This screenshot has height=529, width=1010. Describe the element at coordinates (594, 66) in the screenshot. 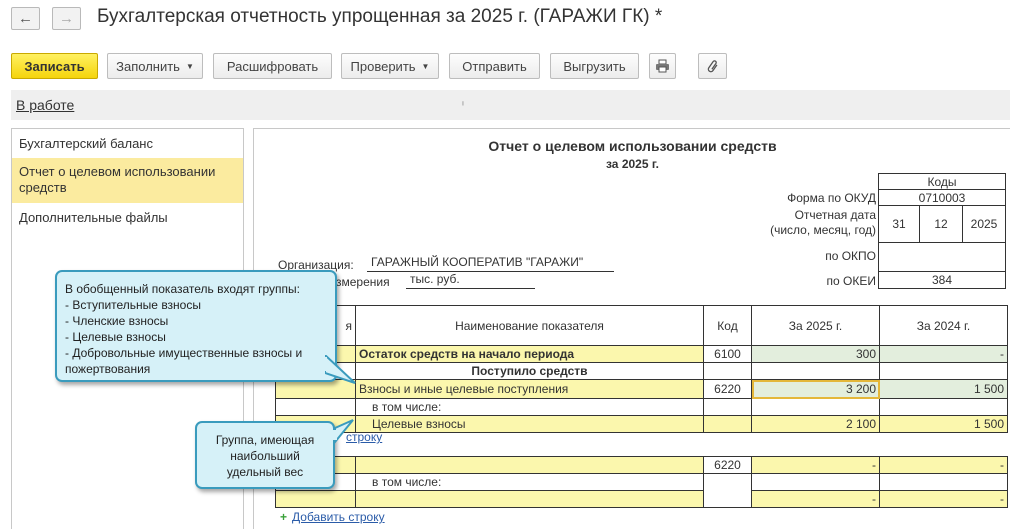

I see `export-button: Выгрузить` at that location.